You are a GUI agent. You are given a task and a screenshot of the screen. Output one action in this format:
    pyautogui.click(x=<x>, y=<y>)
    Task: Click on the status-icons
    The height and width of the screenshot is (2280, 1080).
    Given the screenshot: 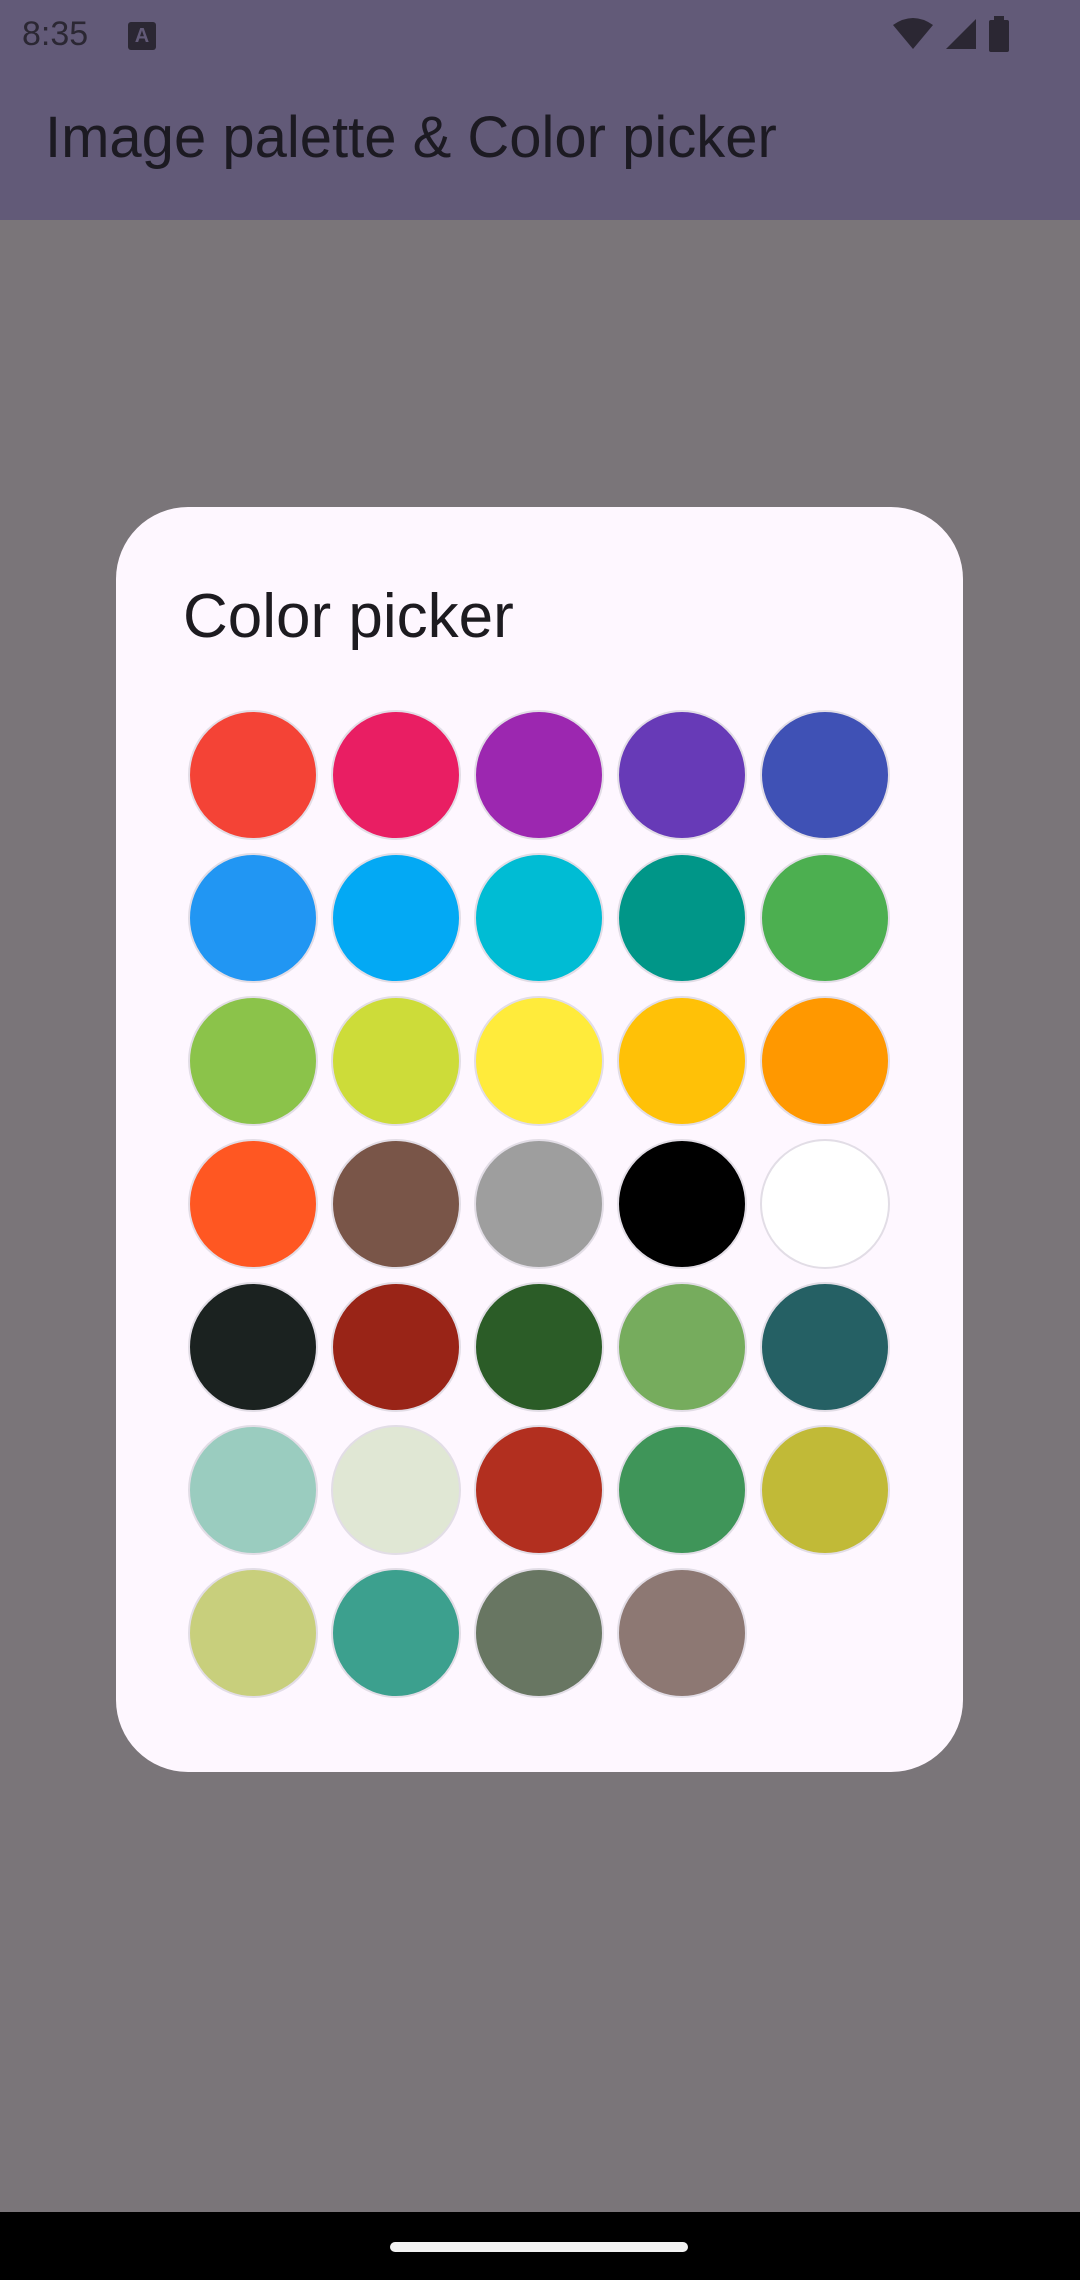 What is the action you would take?
    pyautogui.click(x=951, y=34)
    